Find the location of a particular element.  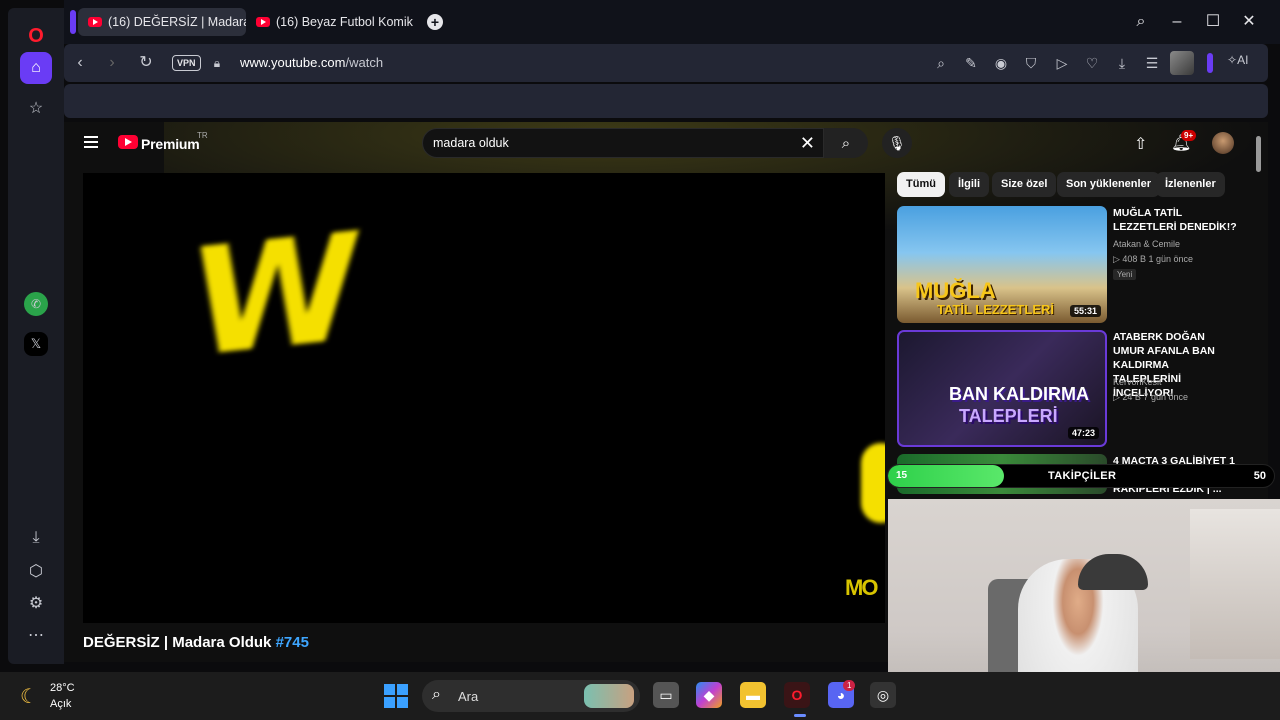

weather-temp: 28°C is located at coordinates (62, 688).